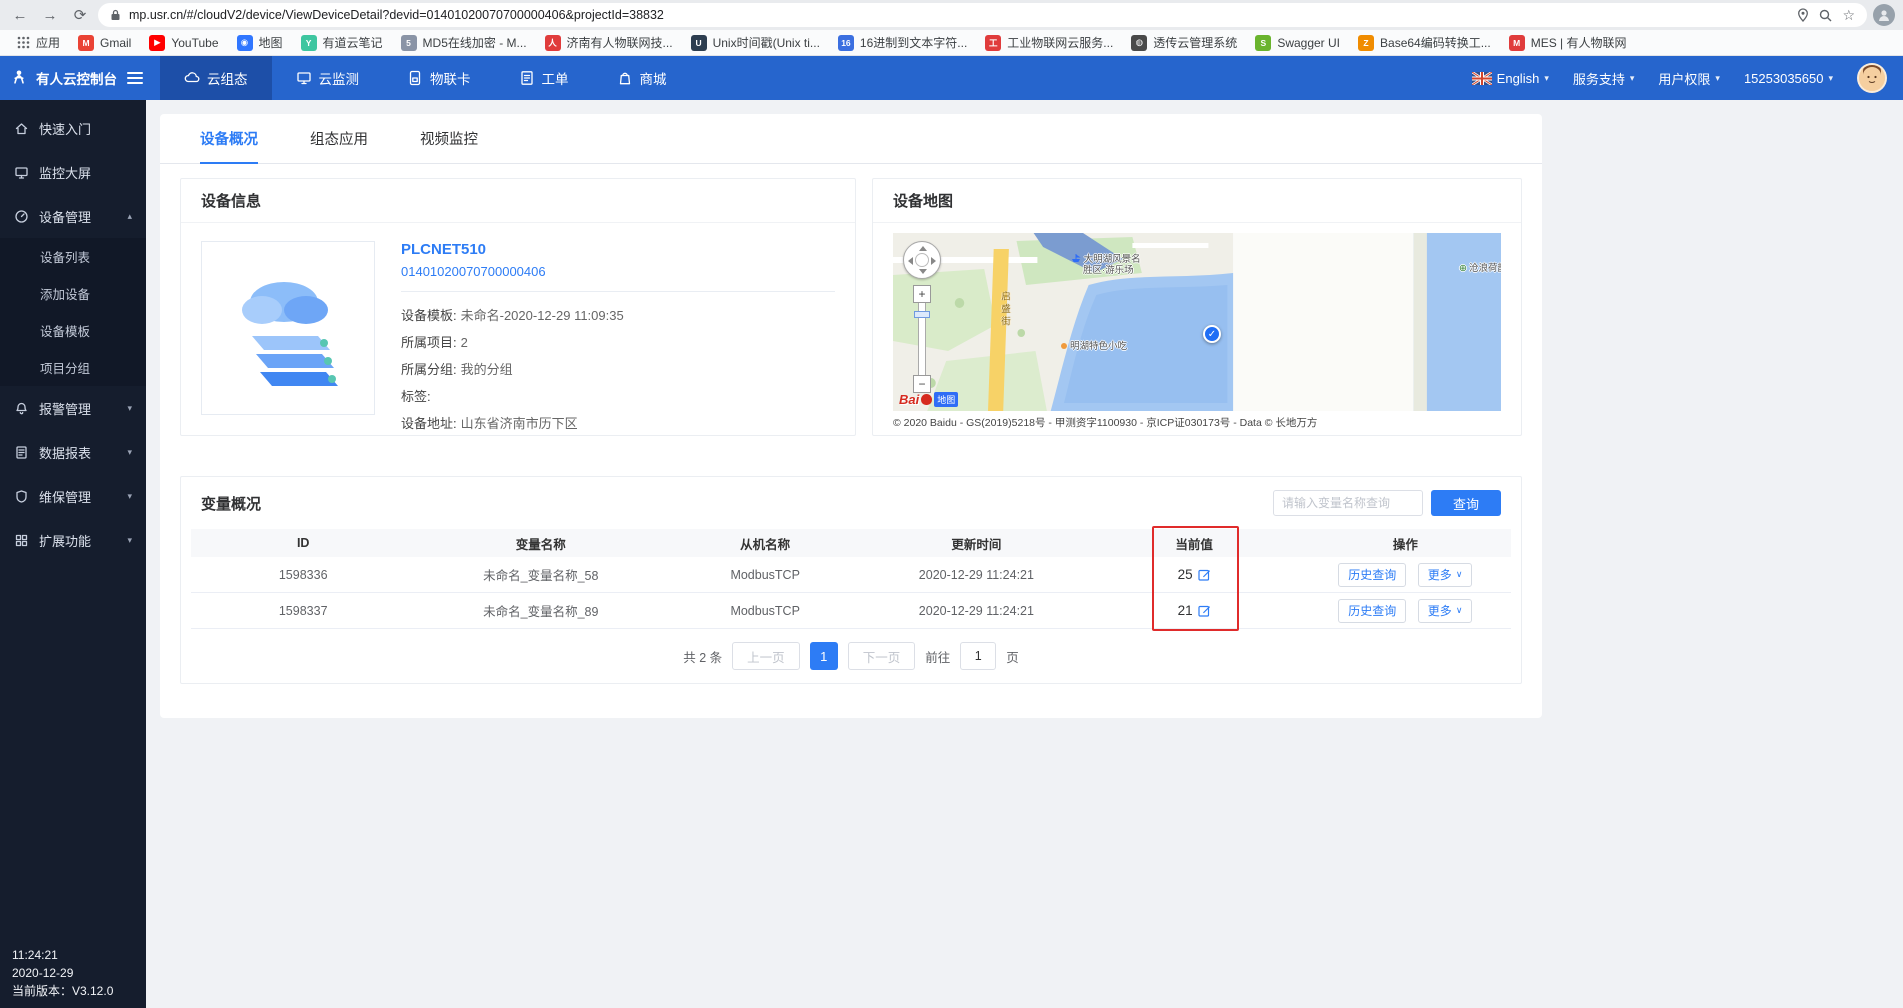 This screenshot has width=1903, height=1008. I want to click on map-pan-control, so click(922, 260).